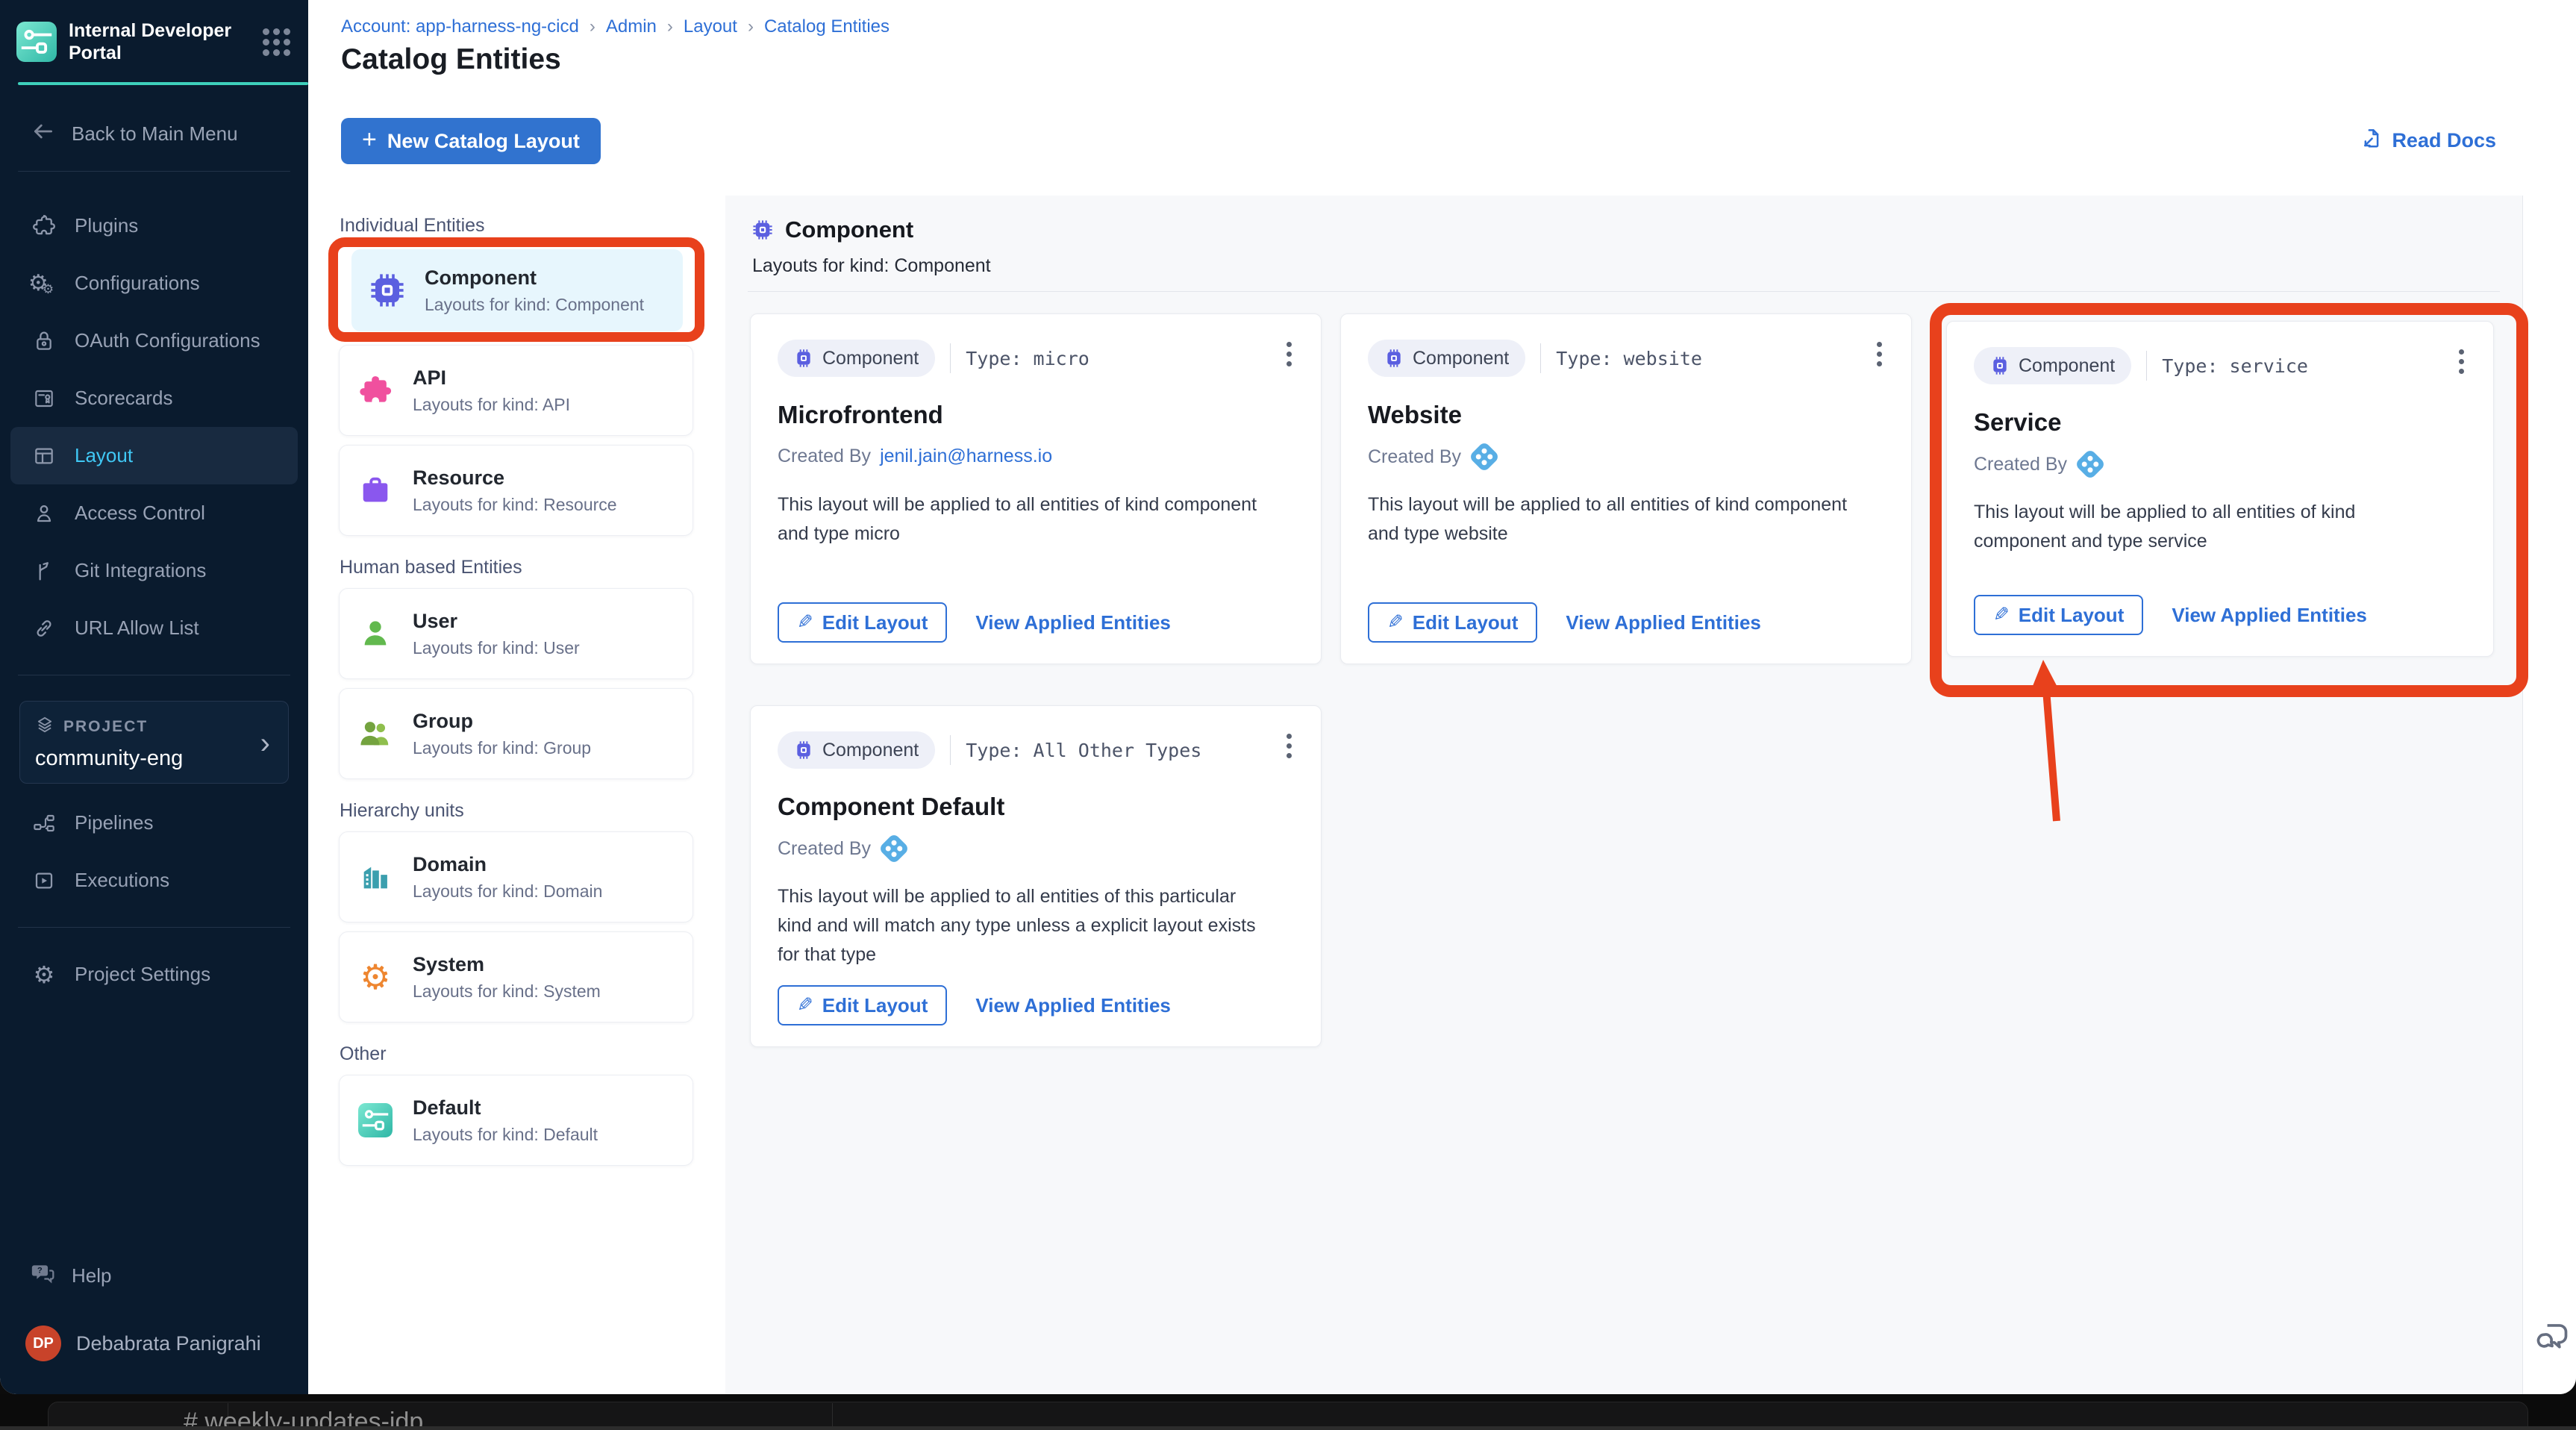 The image size is (2576, 1430). I want to click on user-name: Debabrata Panigrahi, so click(168, 1343).